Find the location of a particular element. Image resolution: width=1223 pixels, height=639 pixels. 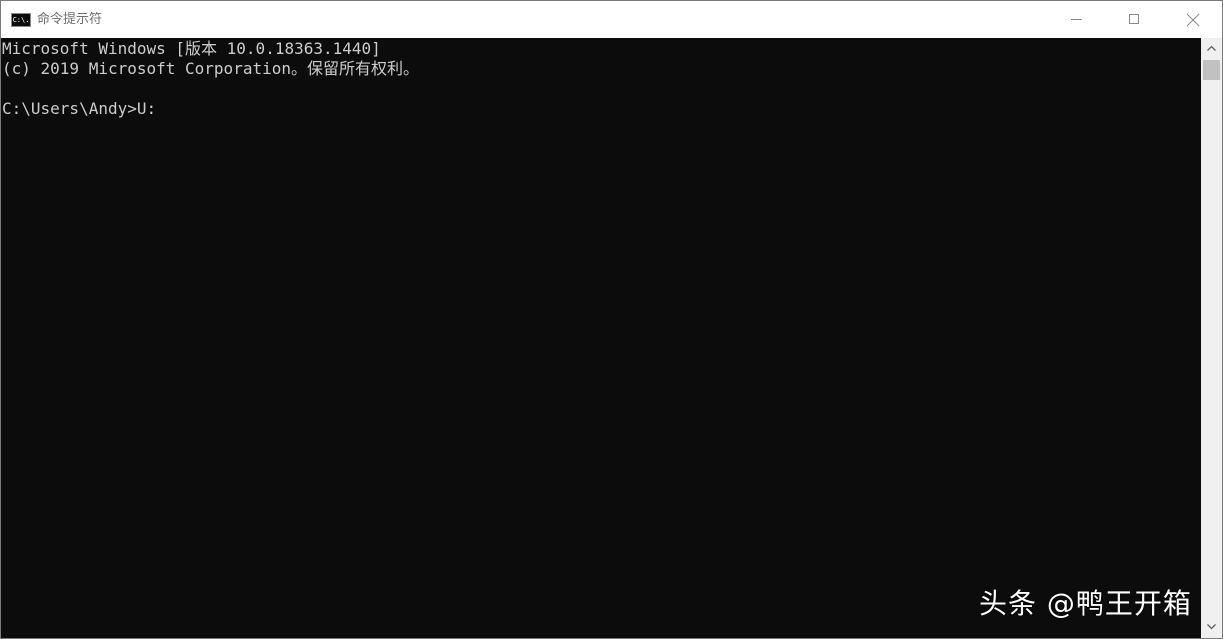

close-button is located at coordinates (1193, 19).